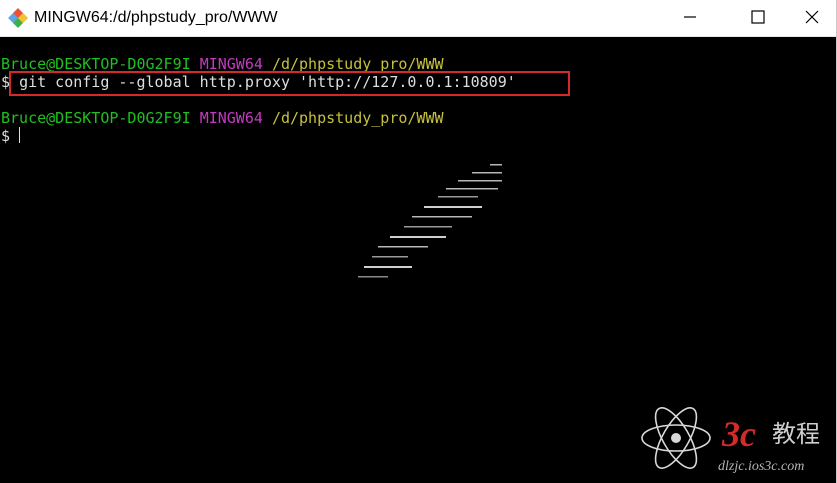 The height and width of the screenshot is (483, 837). What do you see at coordinates (761, 466) in the screenshot?
I see `watermark-site: dlzjc.ios3c.com` at bounding box center [761, 466].